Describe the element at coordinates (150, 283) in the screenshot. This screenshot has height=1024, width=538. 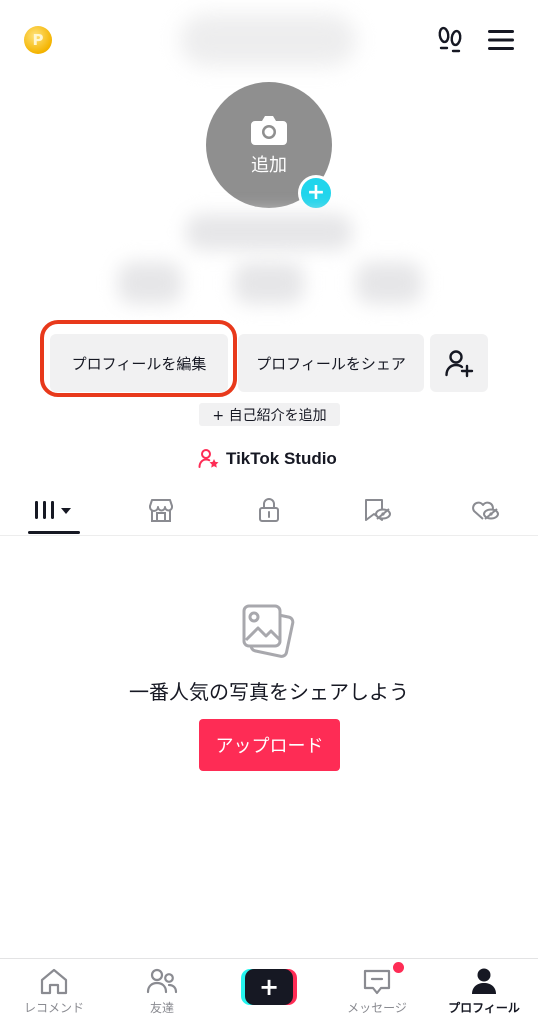
I see `following-count-blurred` at that location.